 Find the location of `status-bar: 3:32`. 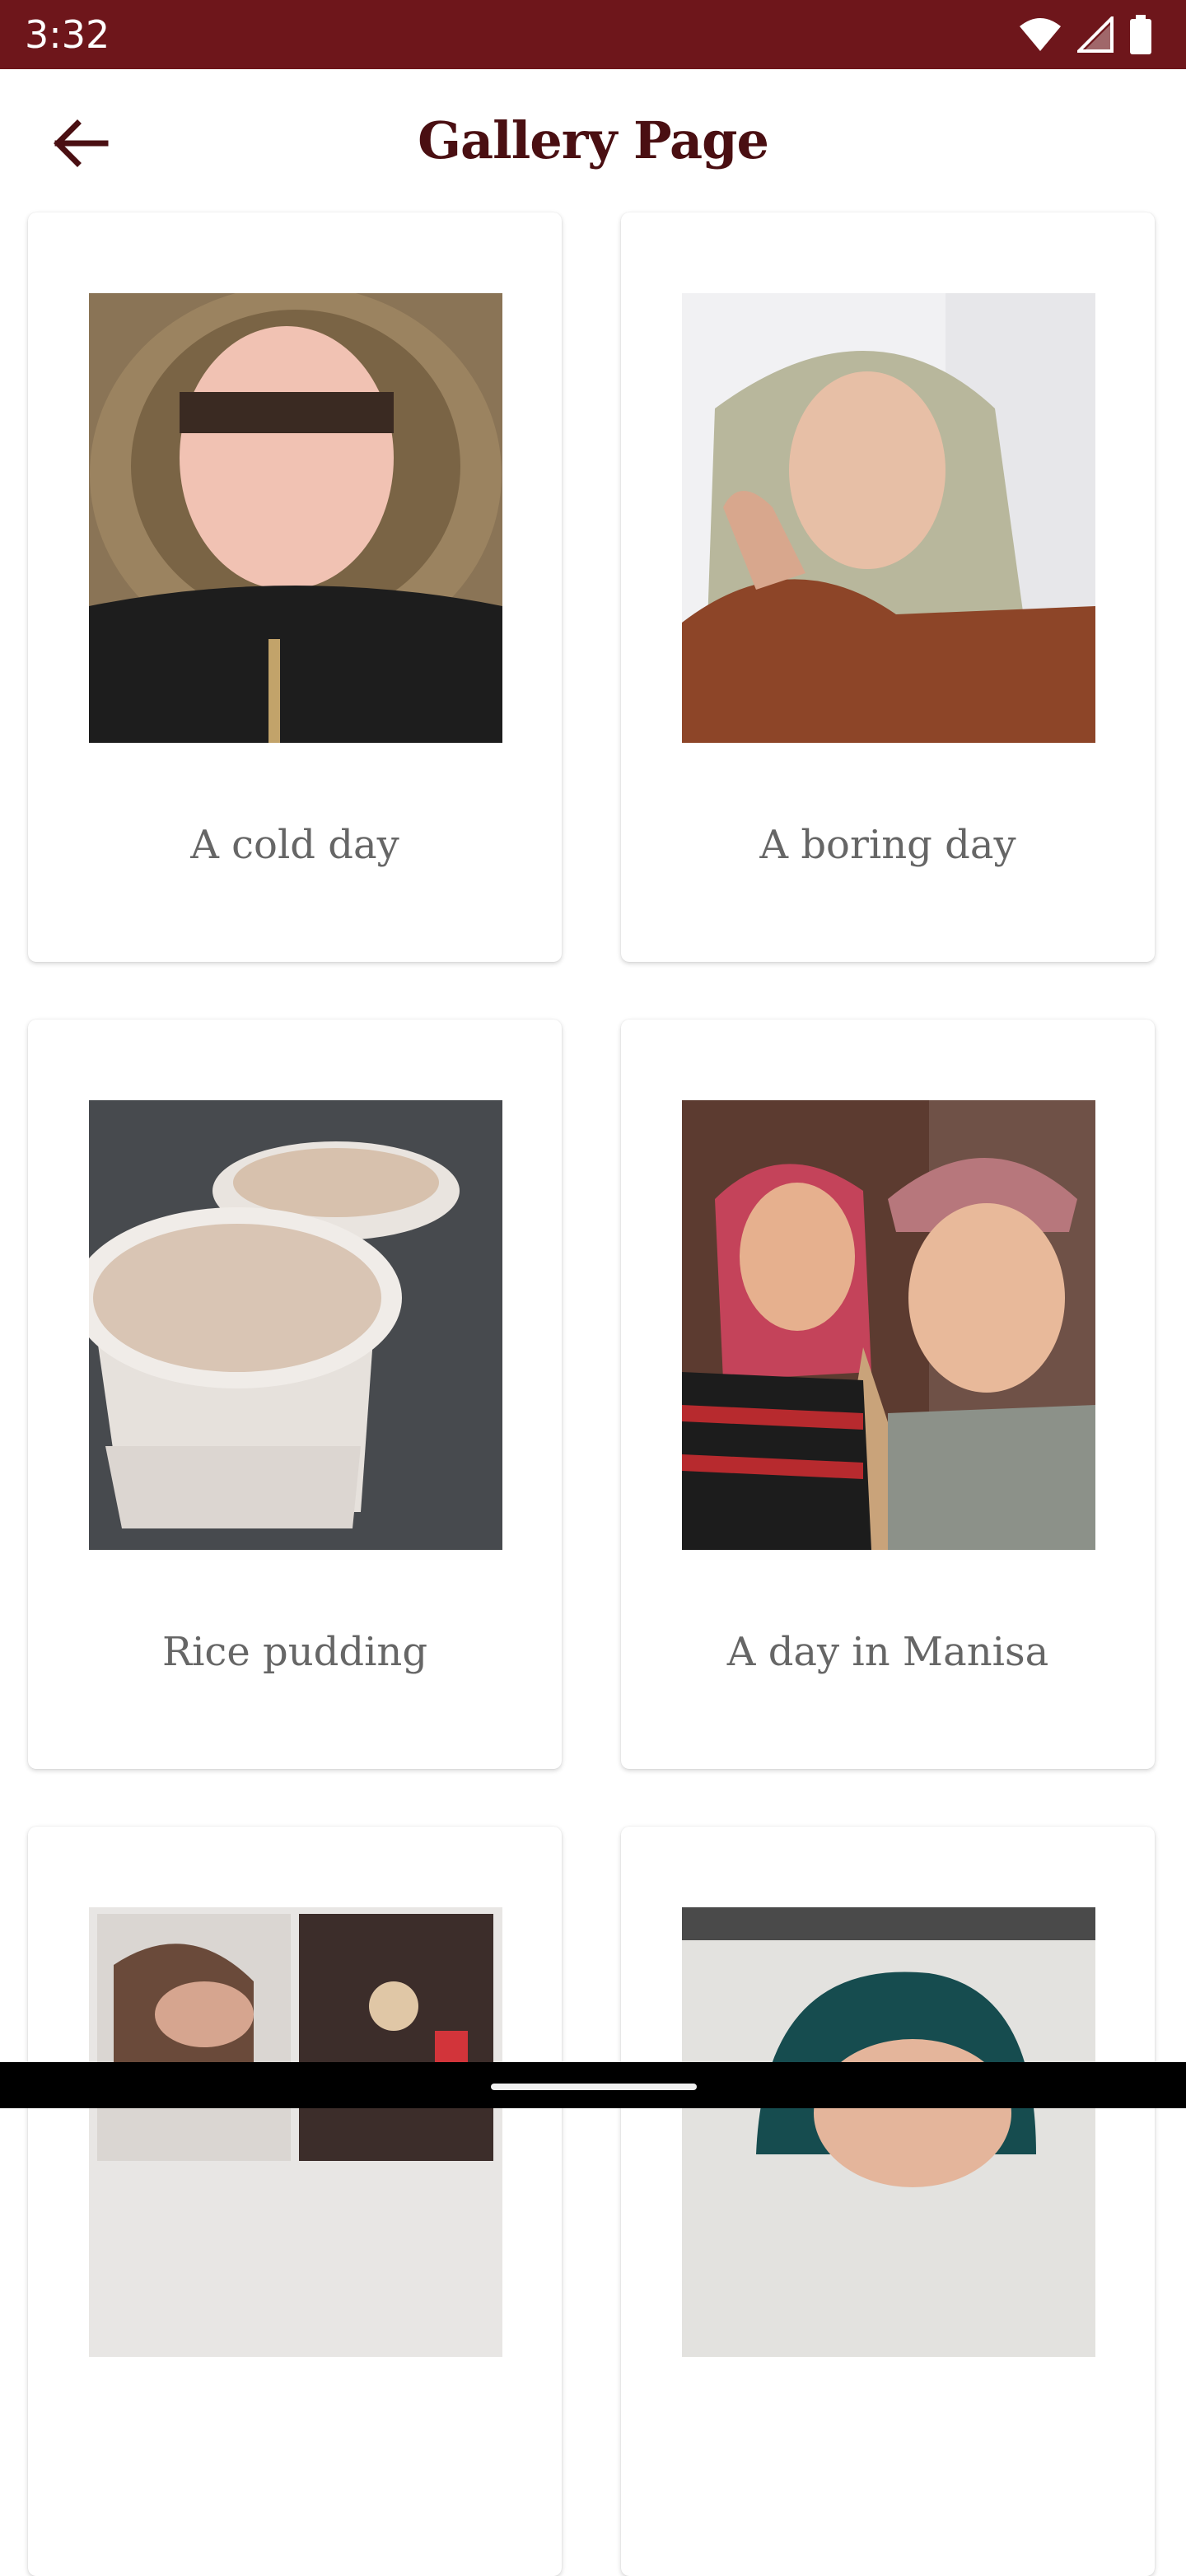

status-bar: 3:32 is located at coordinates (593, 34).